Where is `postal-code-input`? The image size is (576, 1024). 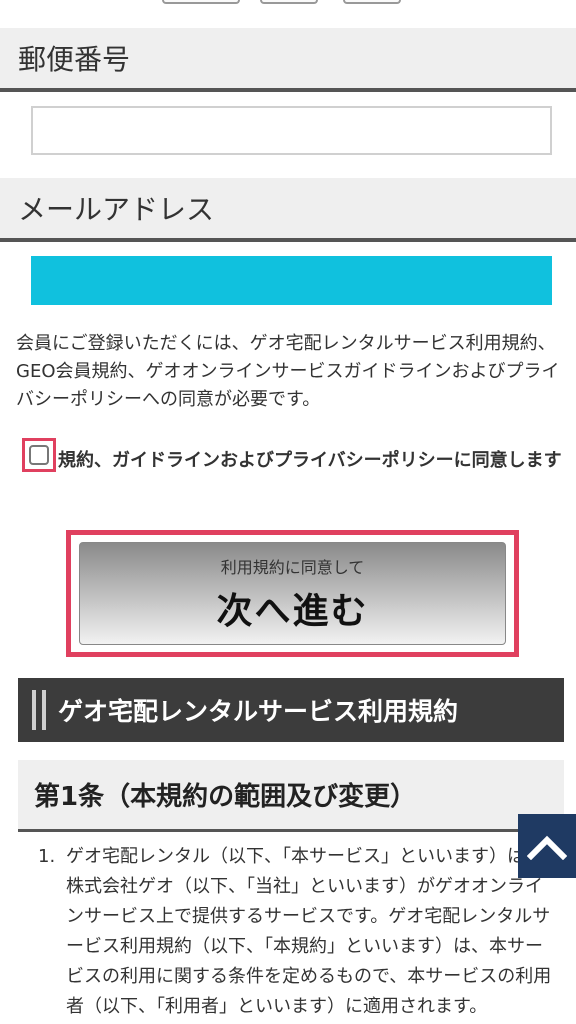
postal-code-input is located at coordinates (291, 130).